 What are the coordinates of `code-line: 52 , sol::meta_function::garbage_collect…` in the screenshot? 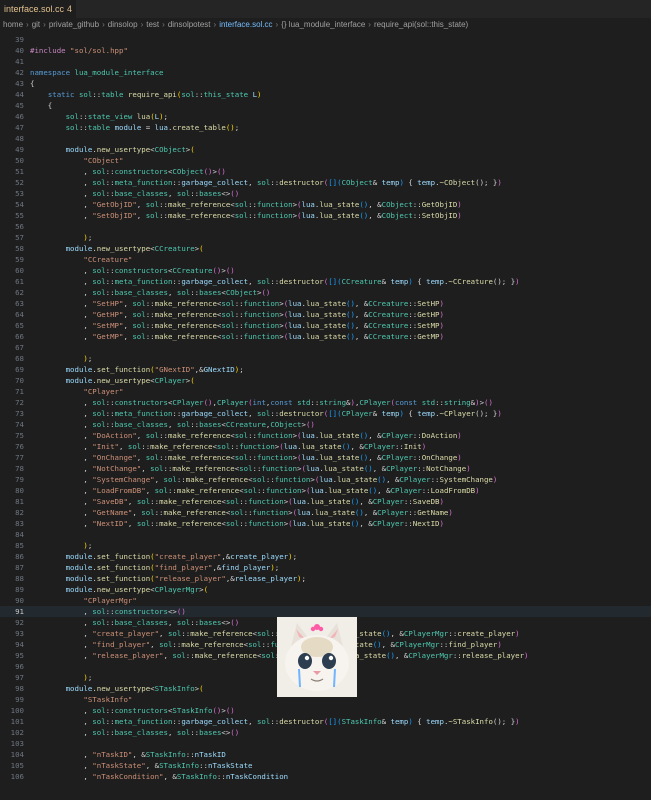 It's located at (325, 182).